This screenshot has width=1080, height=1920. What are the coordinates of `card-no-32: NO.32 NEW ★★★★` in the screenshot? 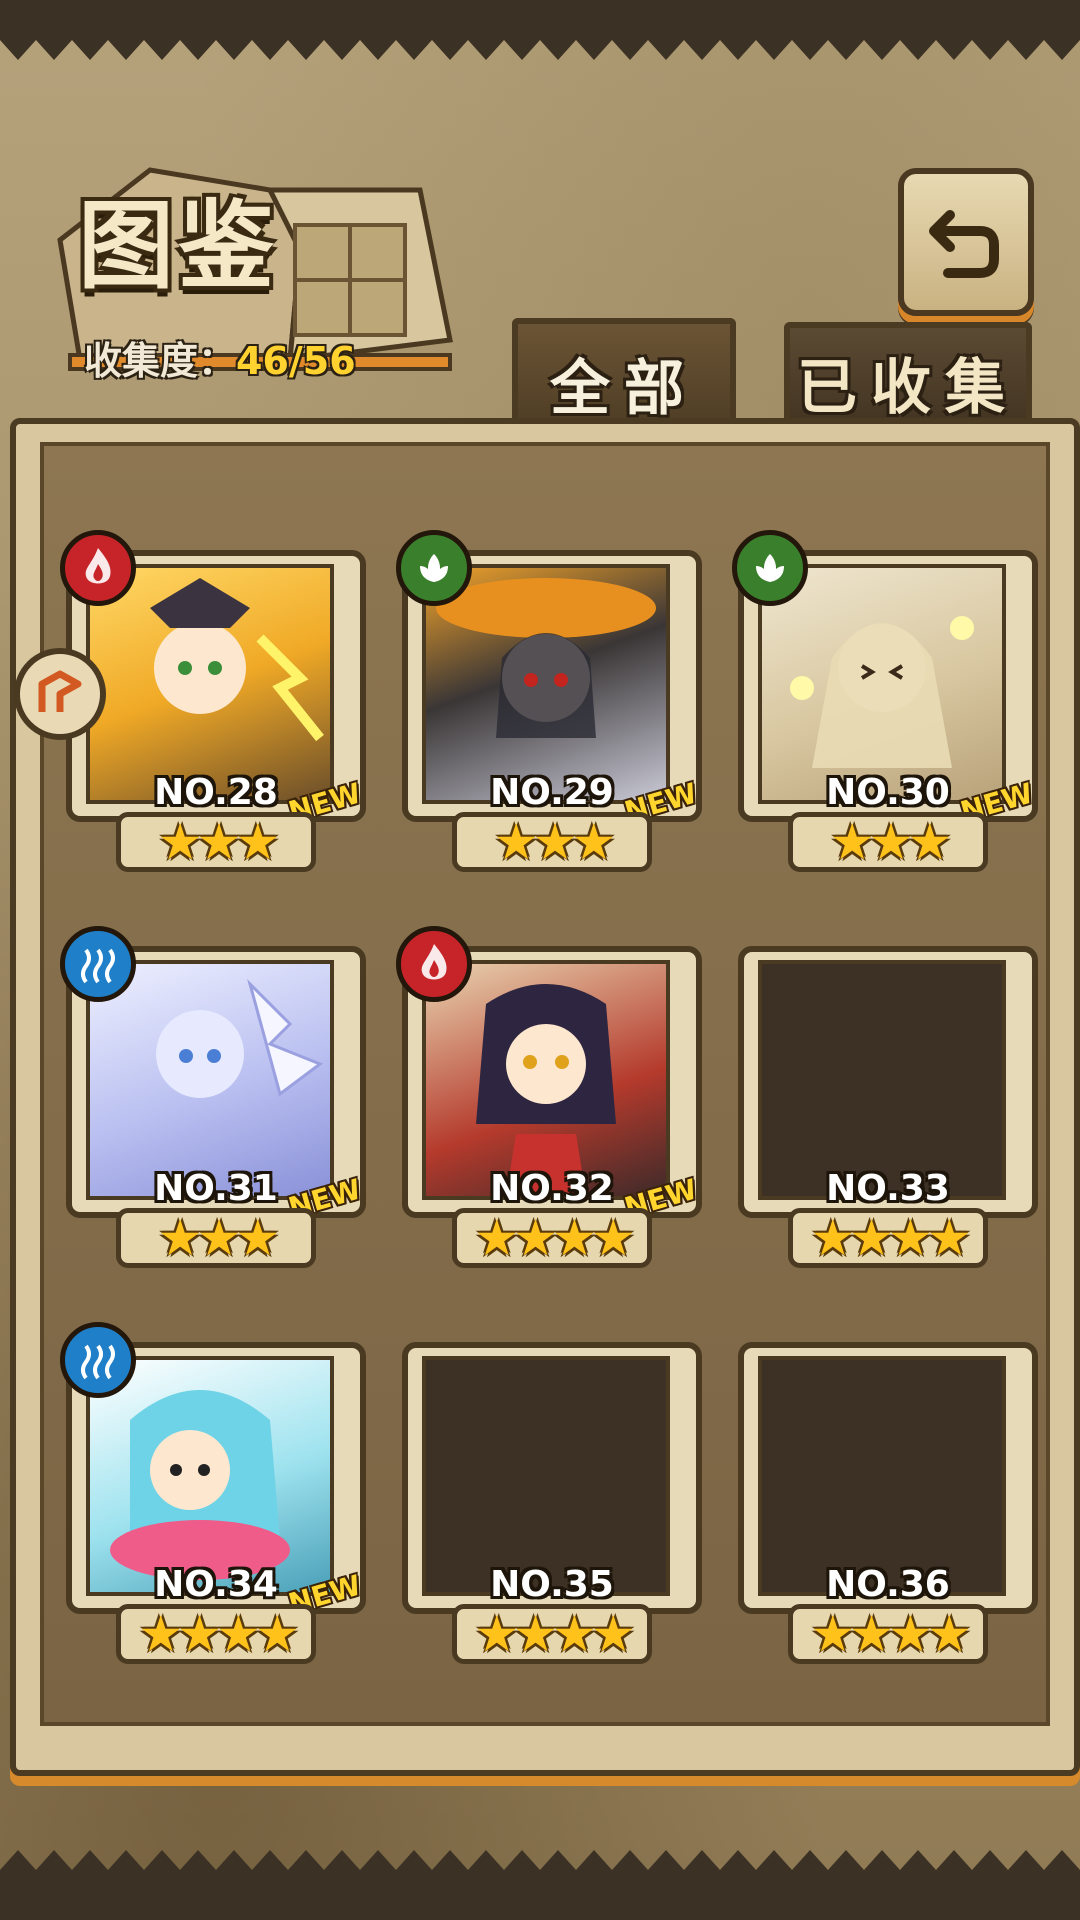 It's located at (549, 1097).